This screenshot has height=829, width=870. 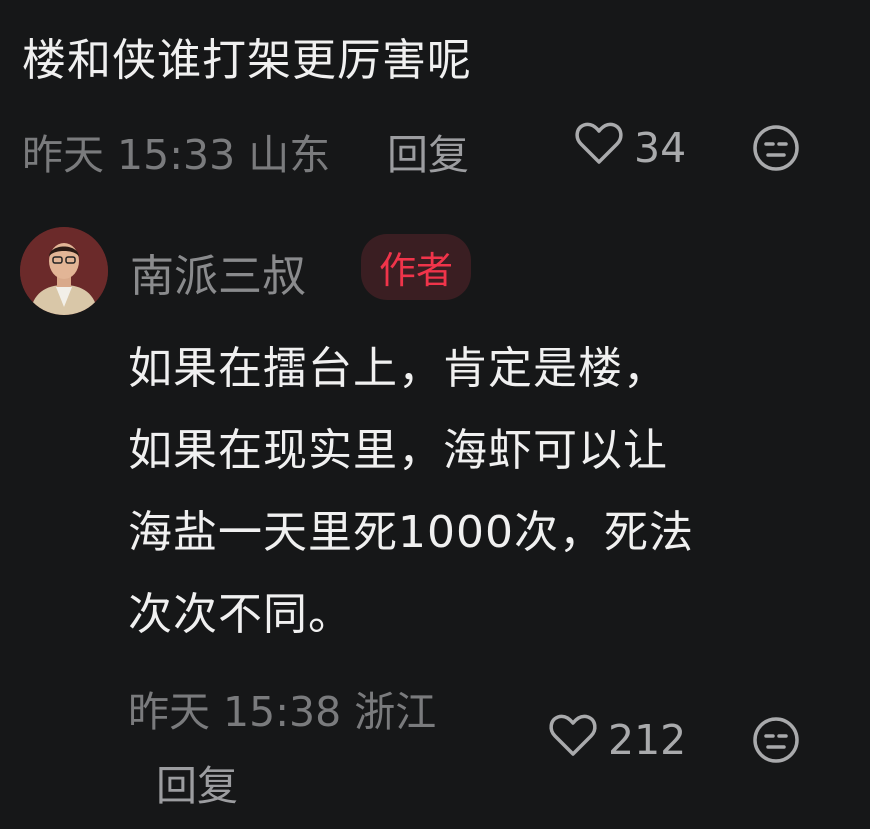 What do you see at coordinates (218, 272) in the screenshot?
I see `author-name: 南派三叔` at bounding box center [218, 272].